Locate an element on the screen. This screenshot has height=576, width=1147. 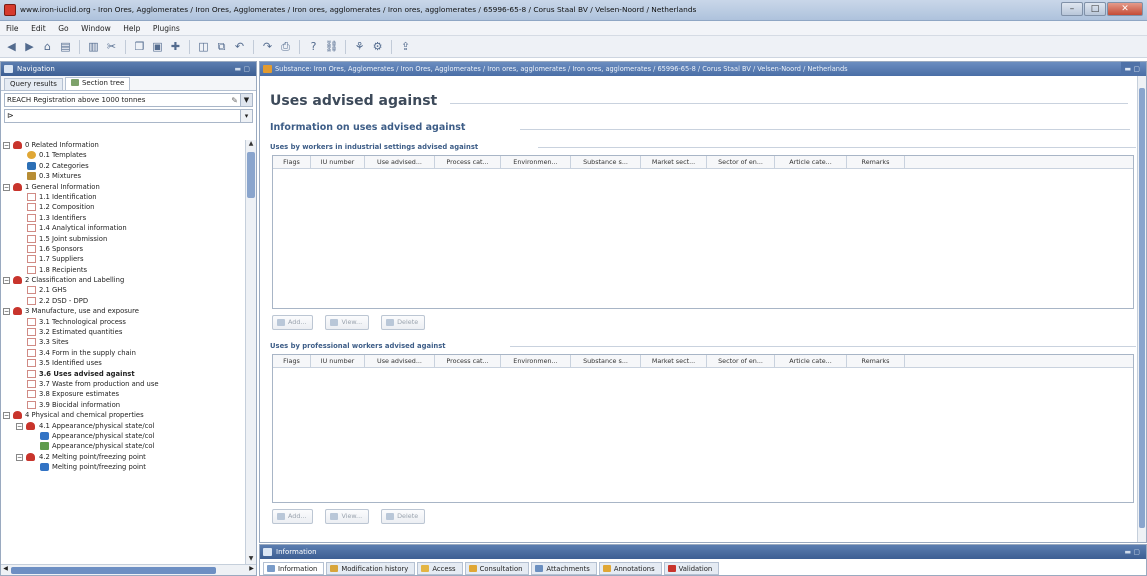
info-tab: Attachments is located at coordinates (564, 568).